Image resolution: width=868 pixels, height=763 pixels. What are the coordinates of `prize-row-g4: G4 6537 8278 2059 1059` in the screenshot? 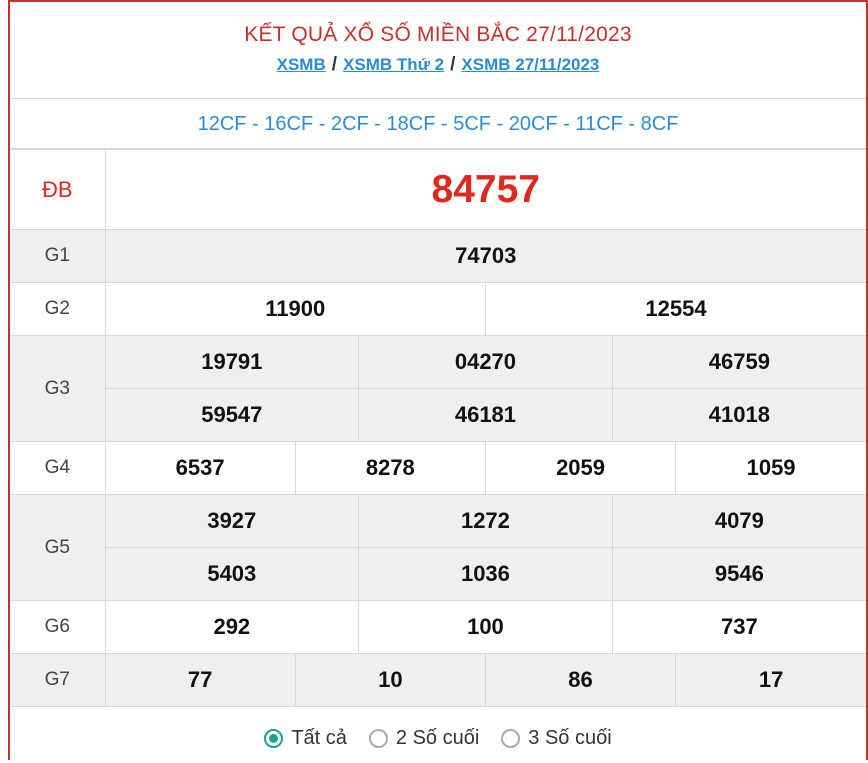 It's located at (438, 468).